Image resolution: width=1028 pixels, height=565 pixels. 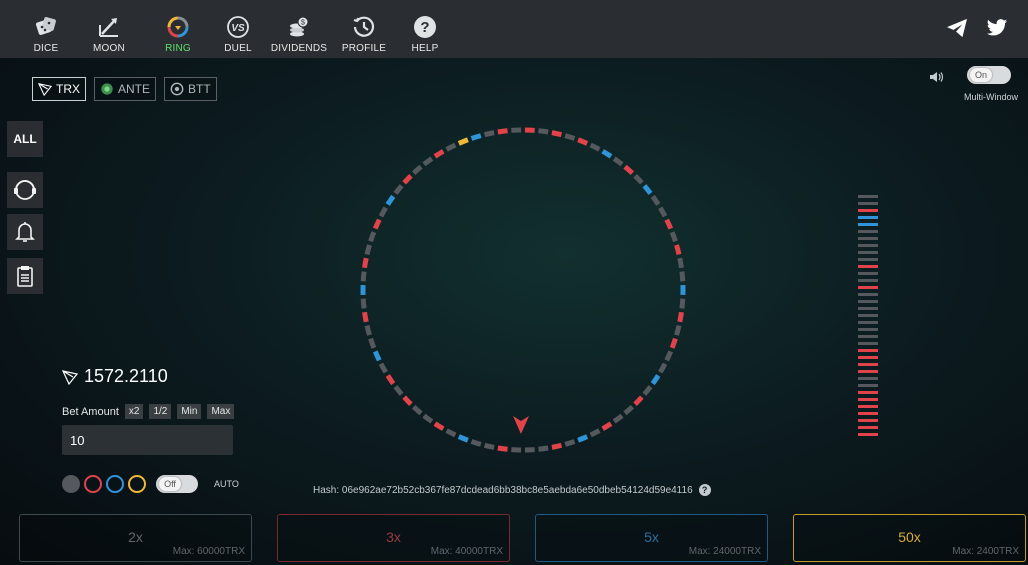 I want to click on bet-controls: Bet Amount x2 1/2 Min Max, so click(x=148, y=411).